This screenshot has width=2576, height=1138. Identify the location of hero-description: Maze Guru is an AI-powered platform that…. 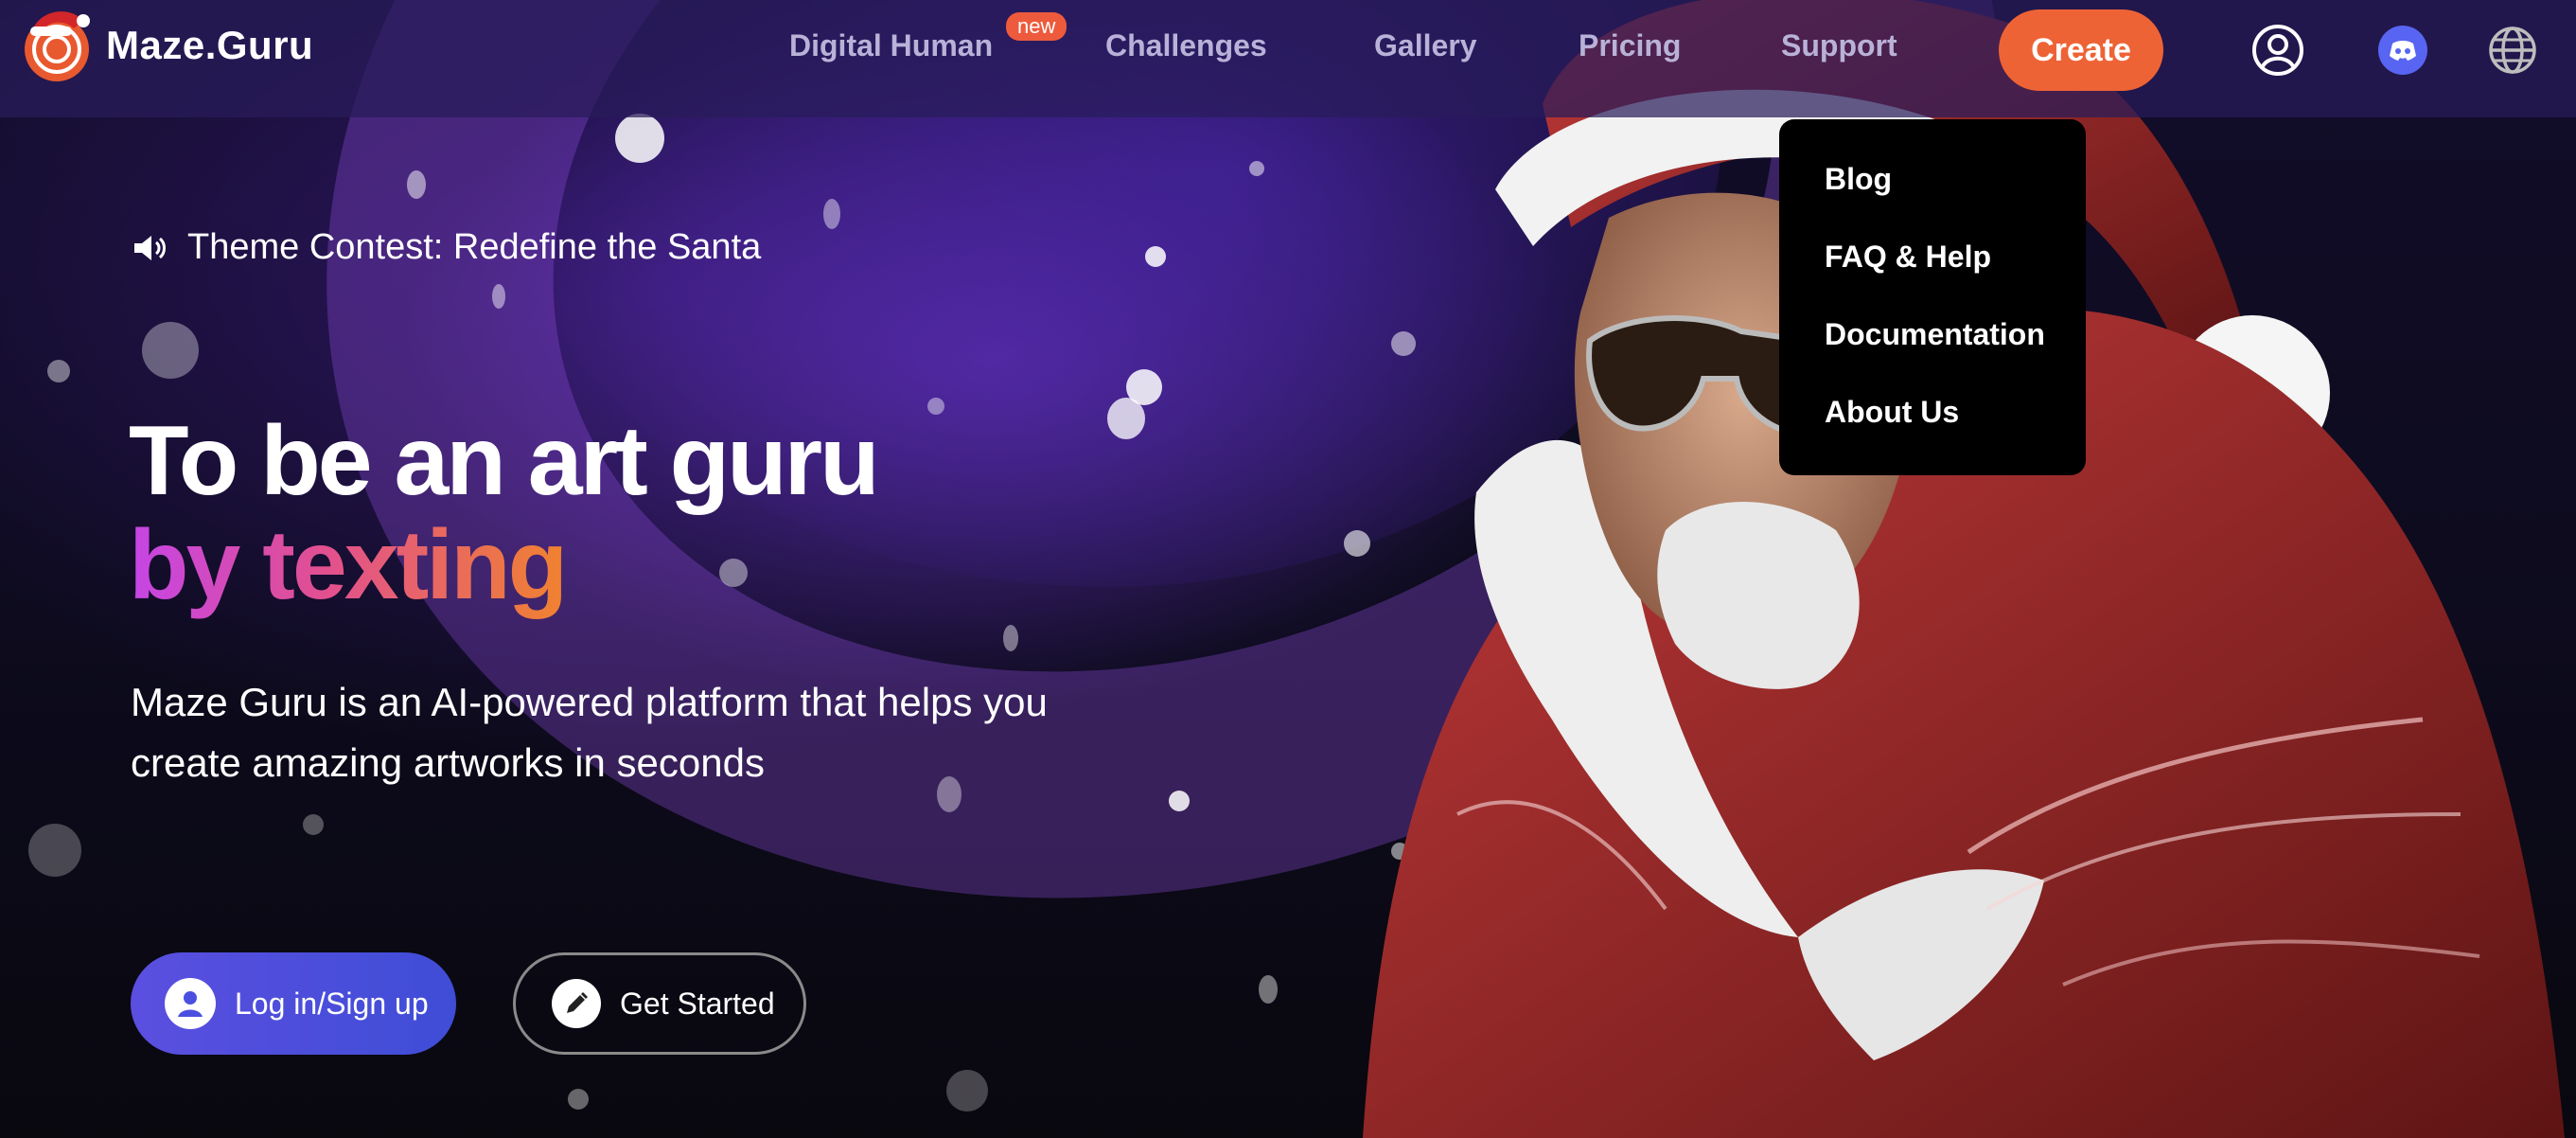
(651, 733).